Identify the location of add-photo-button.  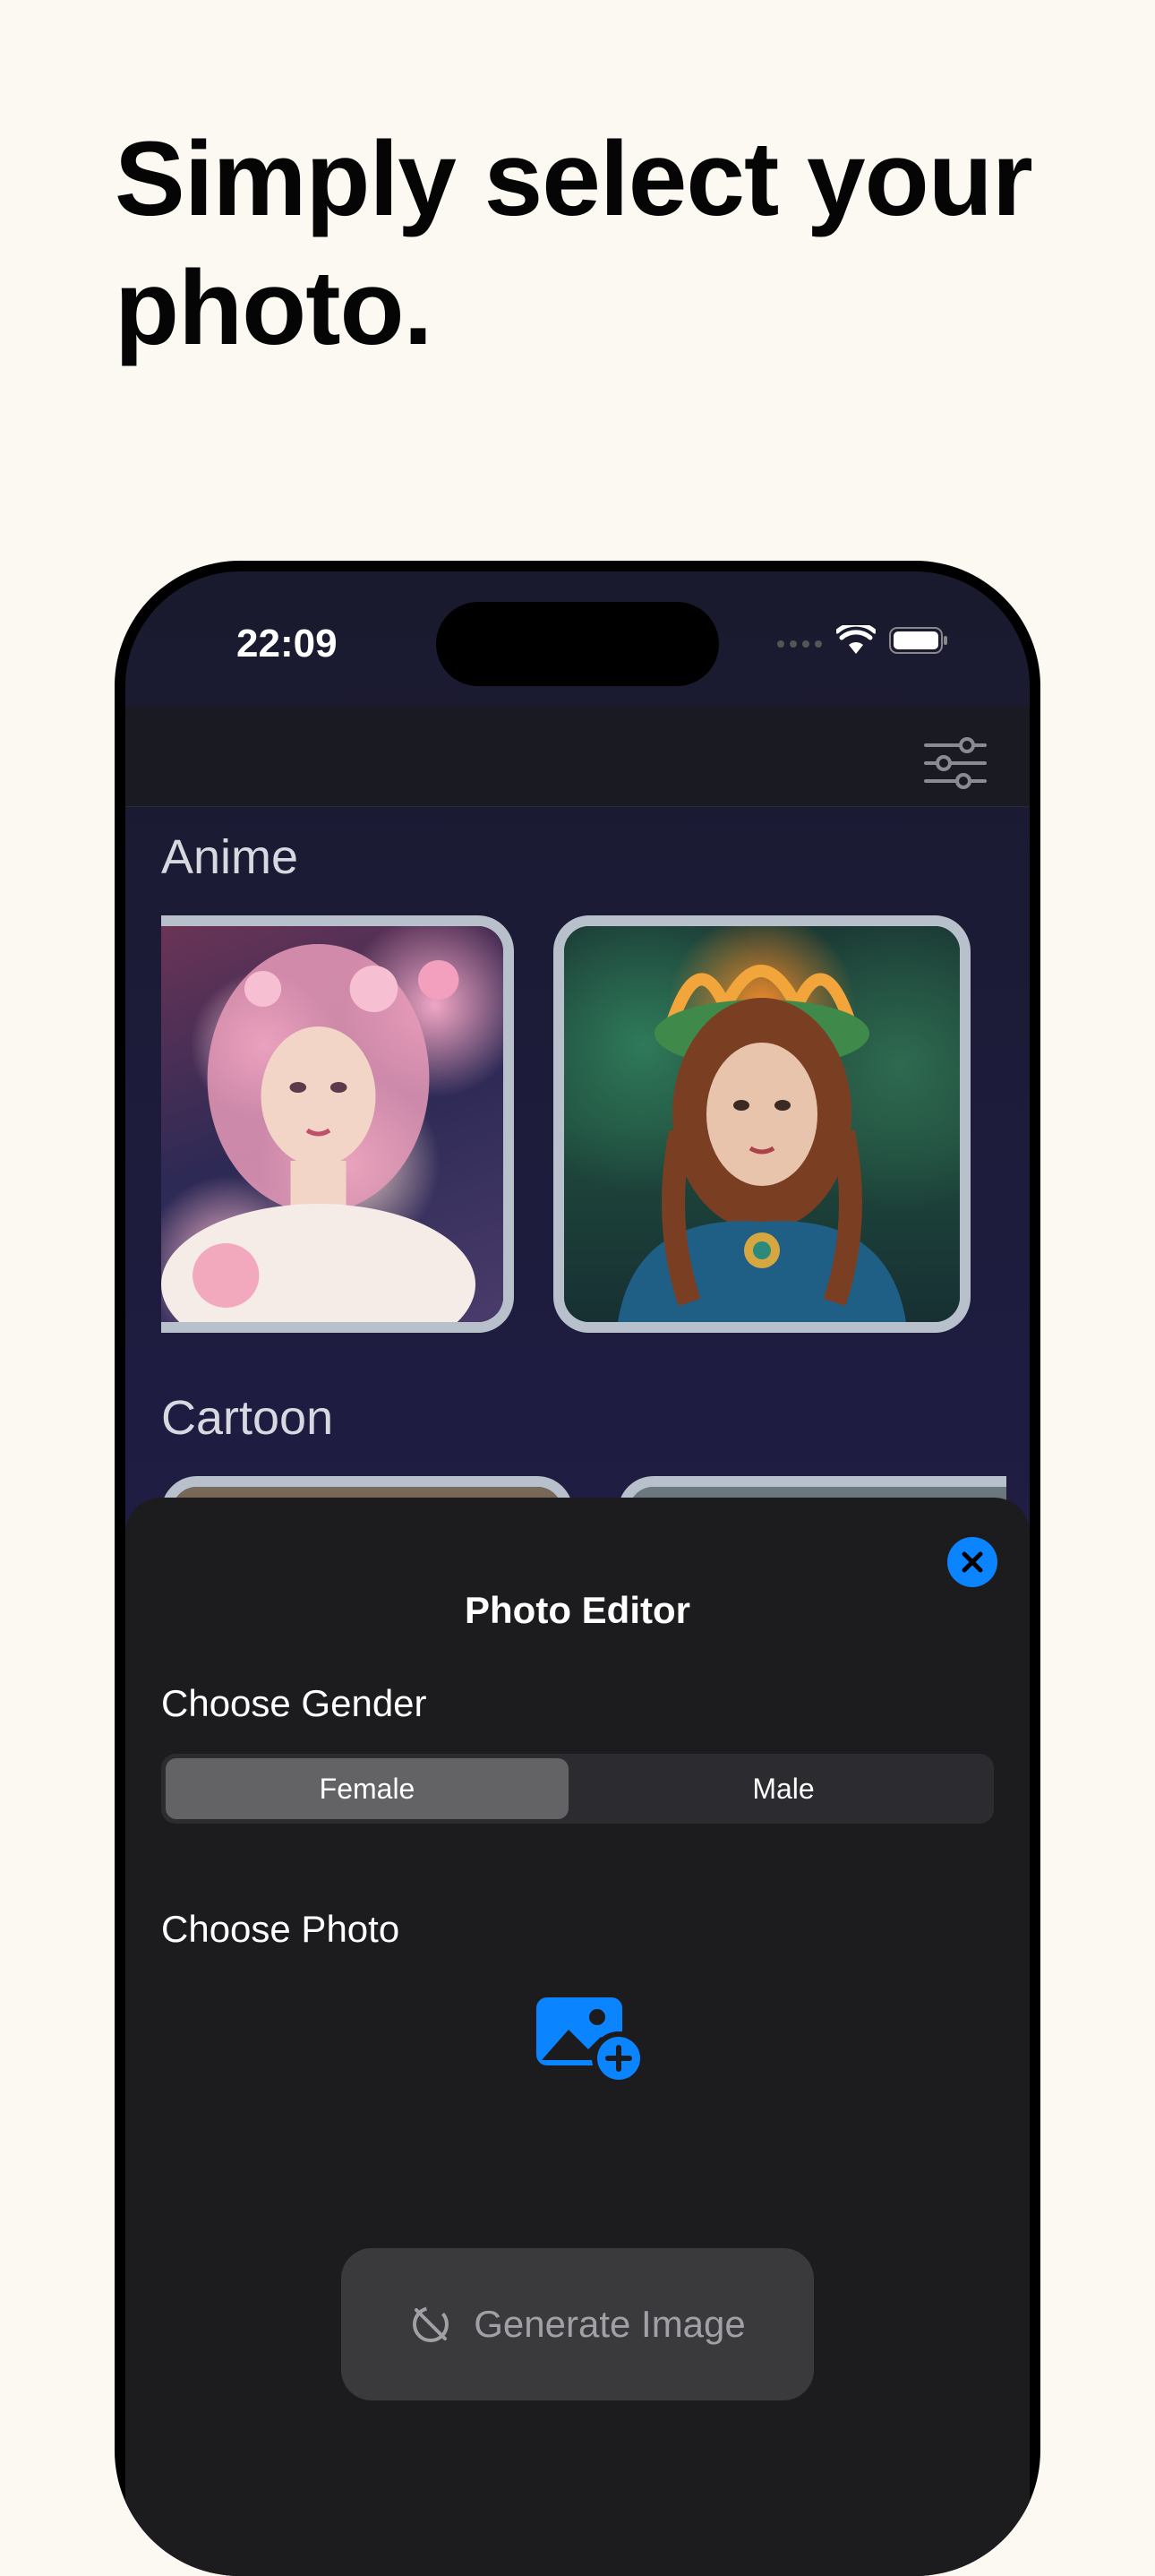
(591, 2037).